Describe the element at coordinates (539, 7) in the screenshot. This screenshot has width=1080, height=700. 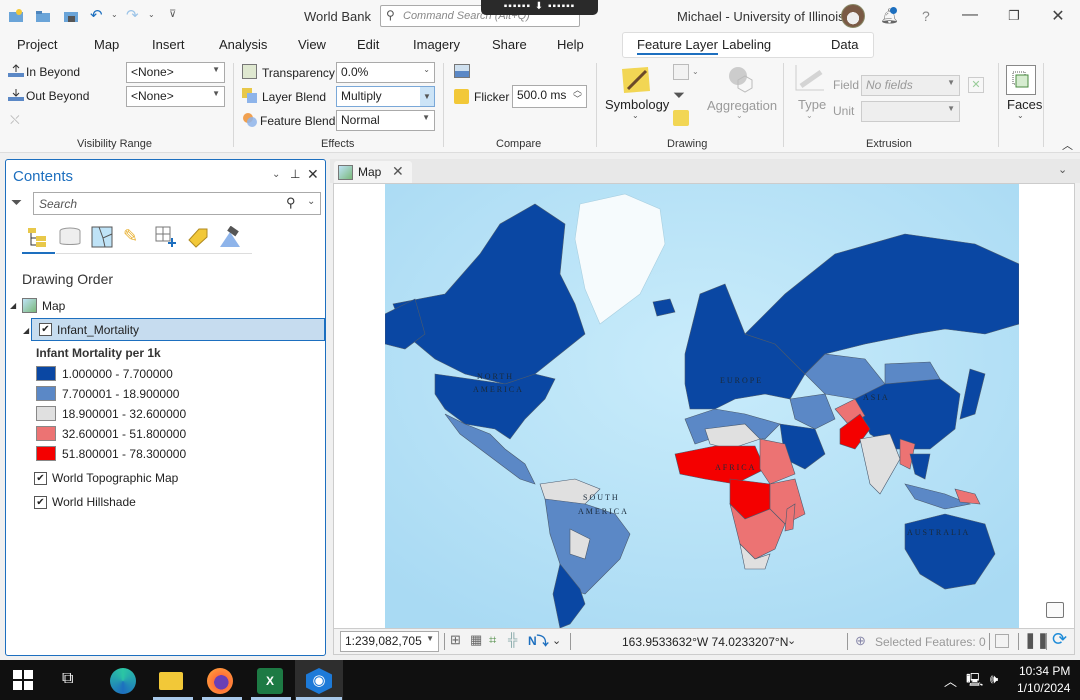
I see `drag-handle: ▪▪▪▪▪▪ ⬇ ▪▪▪▪▪▪` at that location.